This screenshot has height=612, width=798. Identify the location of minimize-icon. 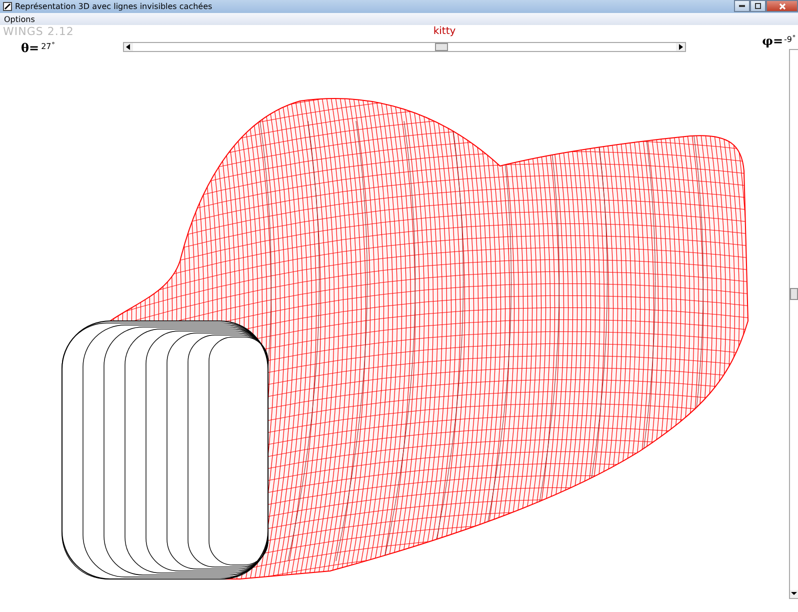
(742, 6).